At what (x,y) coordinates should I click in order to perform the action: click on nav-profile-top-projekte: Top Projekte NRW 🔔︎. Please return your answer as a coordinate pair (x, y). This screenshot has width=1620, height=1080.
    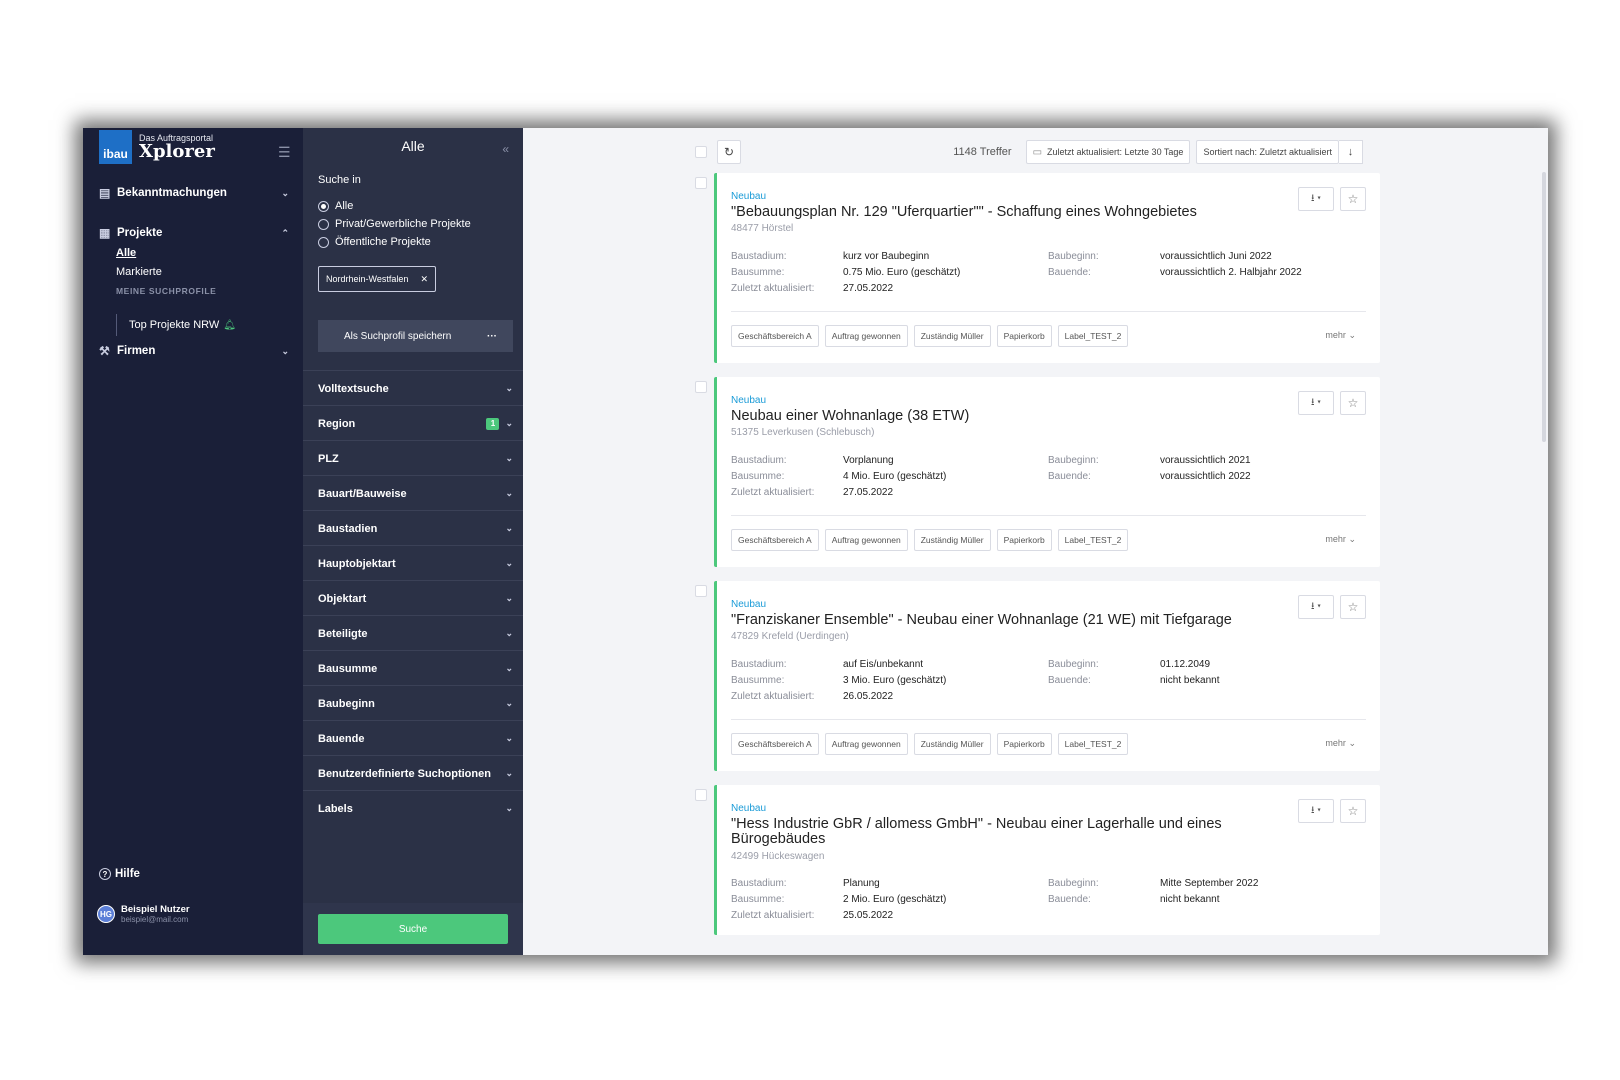
    Looking at the image, I should click on (176, 325).